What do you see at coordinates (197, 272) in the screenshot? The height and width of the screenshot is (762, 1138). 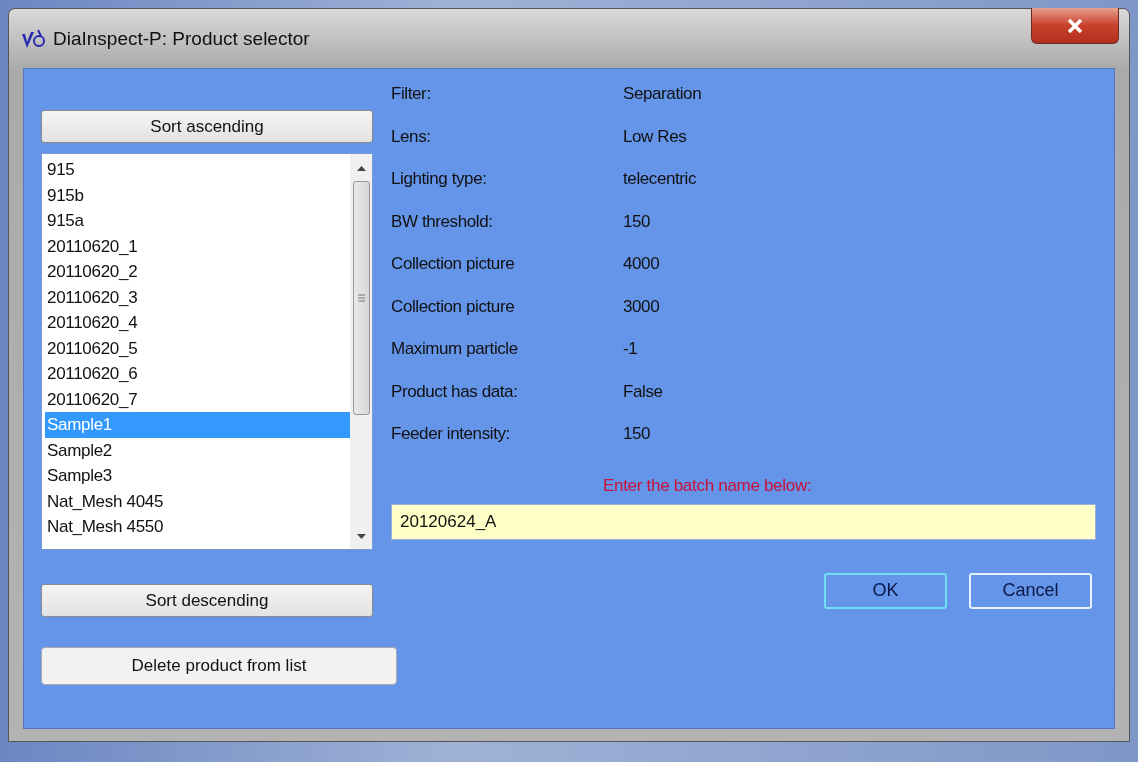 I see `list-item: 20110620_2` at bounding box center [197, 272].